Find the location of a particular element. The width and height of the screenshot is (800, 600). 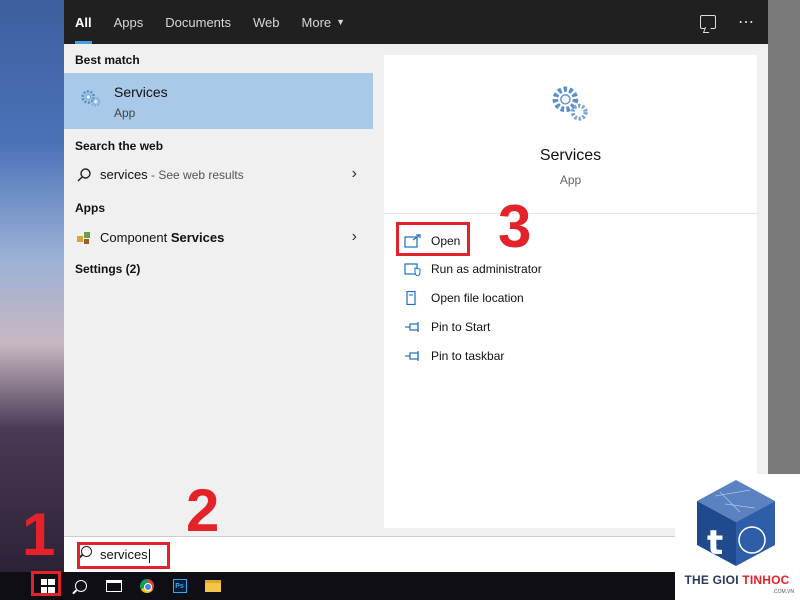

photoshop-icon: Ps is located at coordinates (179, 586).